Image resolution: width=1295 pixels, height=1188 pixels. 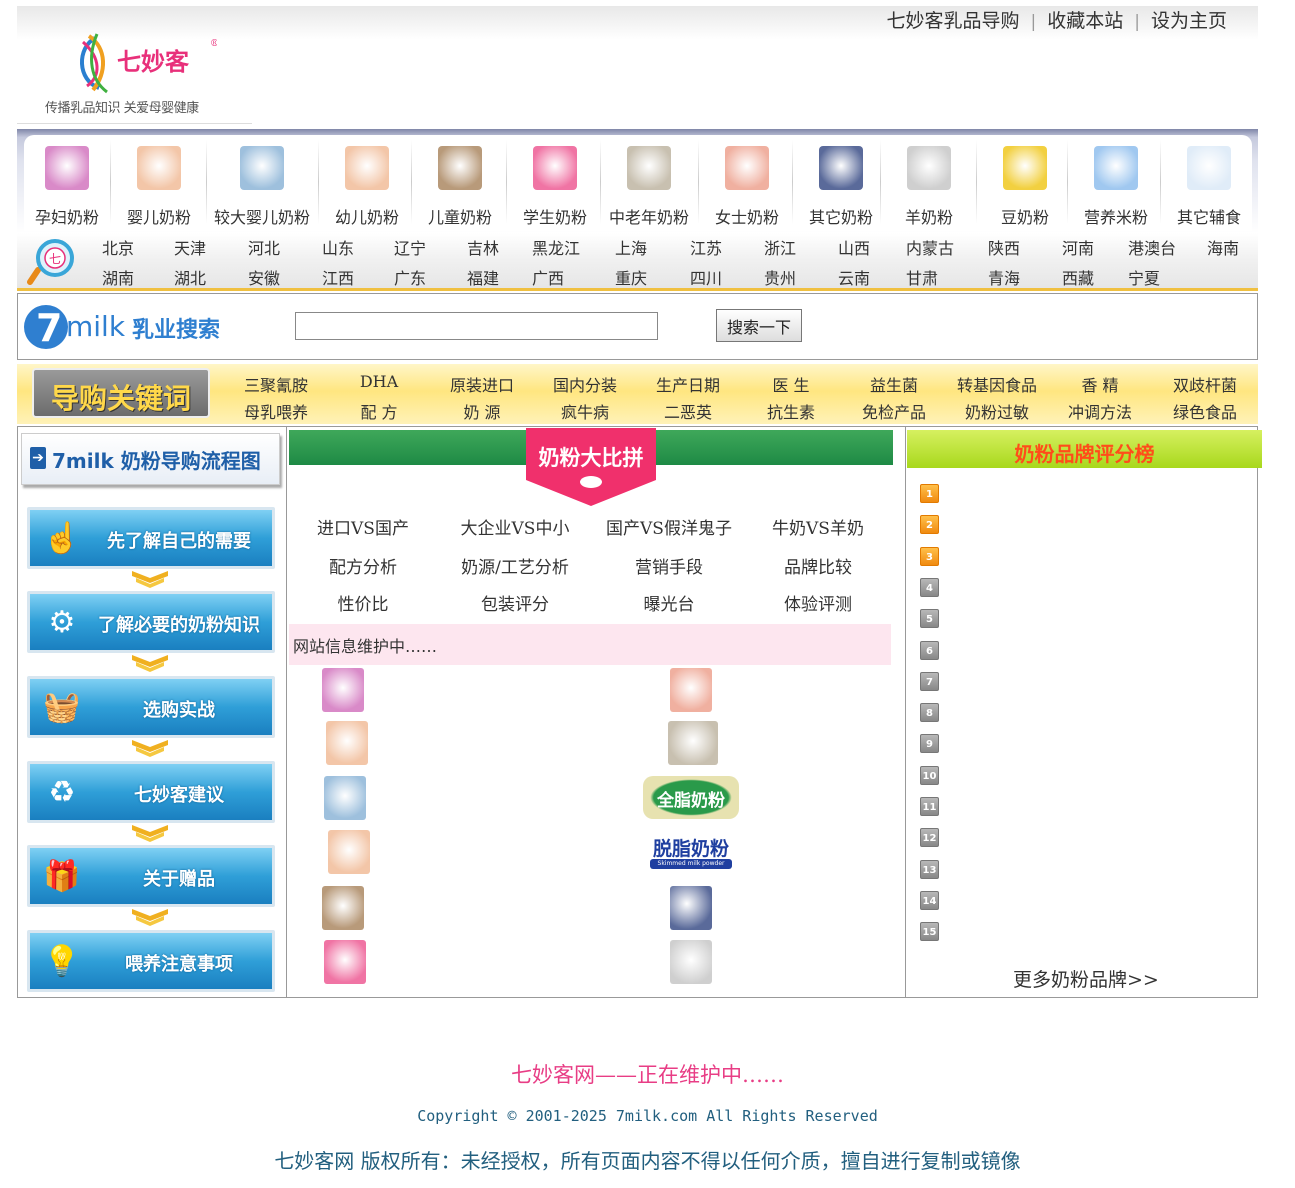 What do you see at coordinates (363, 602) in the screenshot?
I see `compare-link: 性价比` at bounding box center [363, 602].